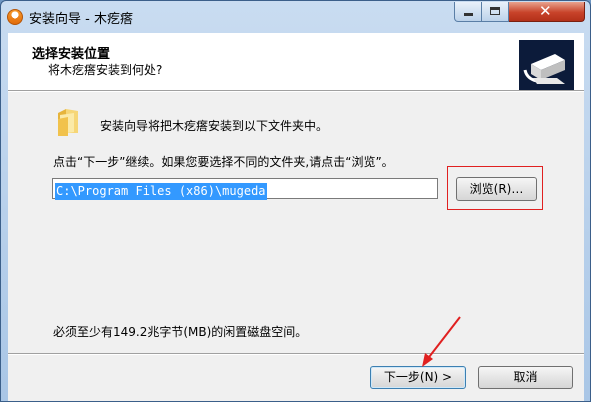 This screenshot has width=591, height=402. I want to click on maximize-icon, so click(495, 11).